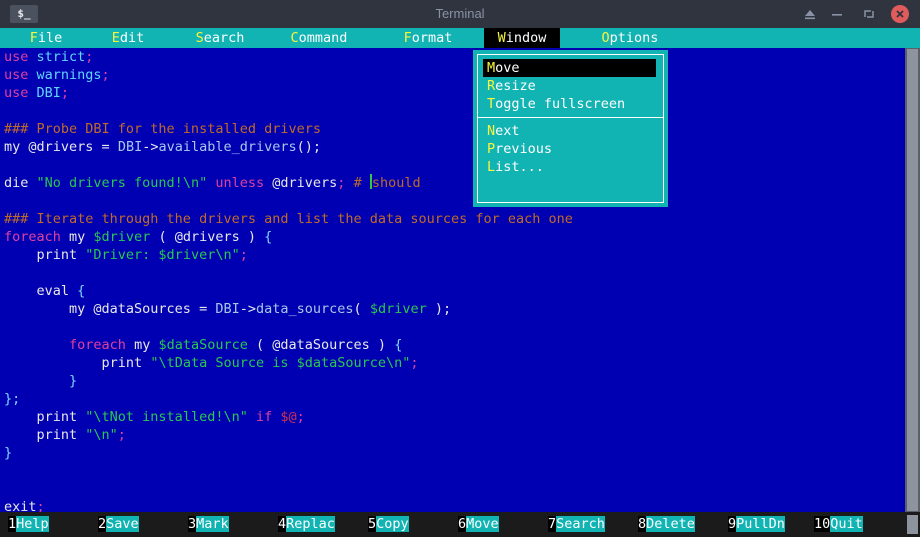 The image size is (920, 537). What do you see at coordinates (501, 38) in the screenshot?
I see `menu-hotkey: W` at bounding box center [501, 38].